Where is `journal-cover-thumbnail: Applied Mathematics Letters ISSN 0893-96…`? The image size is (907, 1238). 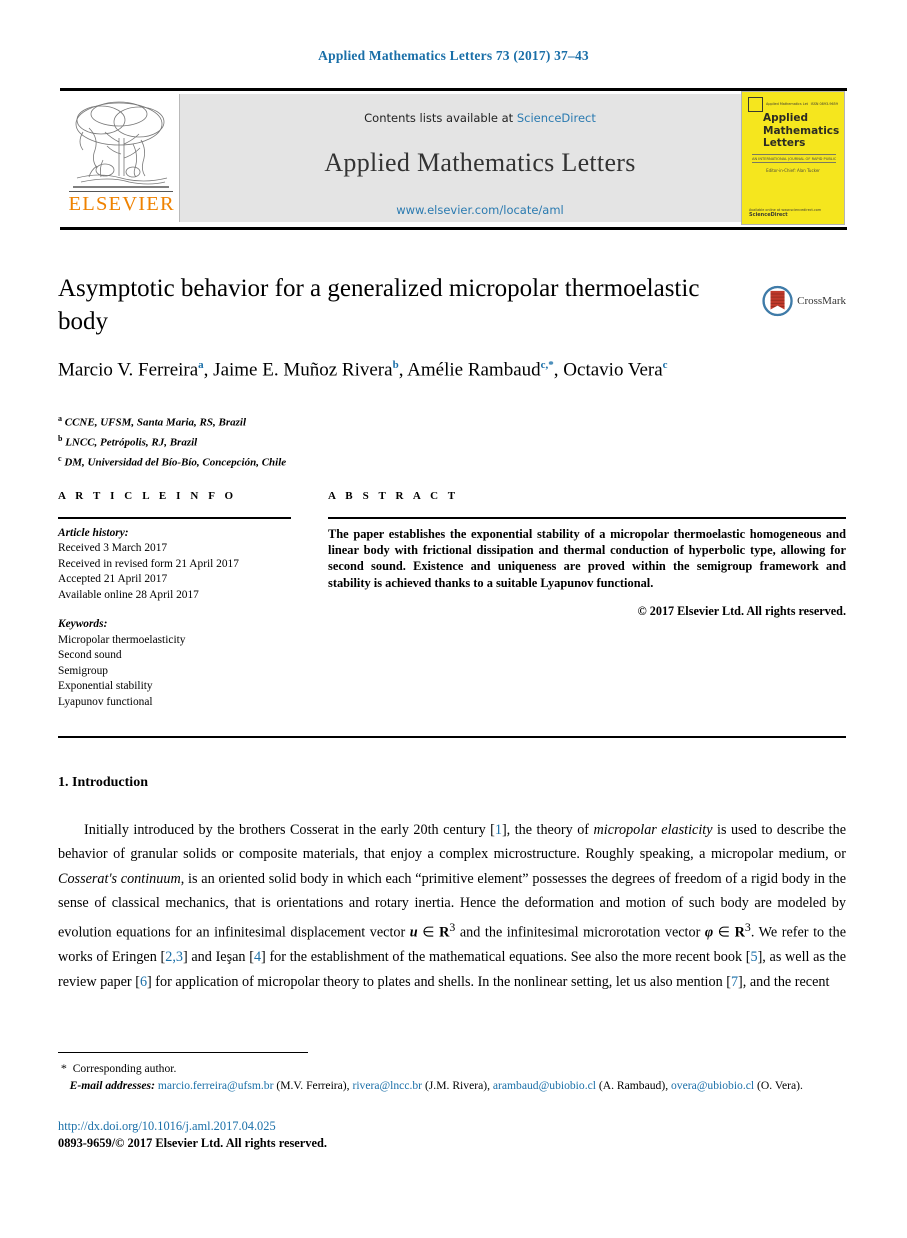 journal-cover-thumbnail: Applied Mathematics Letters ISSN 0893-96… is located at coordinates (793, 158).